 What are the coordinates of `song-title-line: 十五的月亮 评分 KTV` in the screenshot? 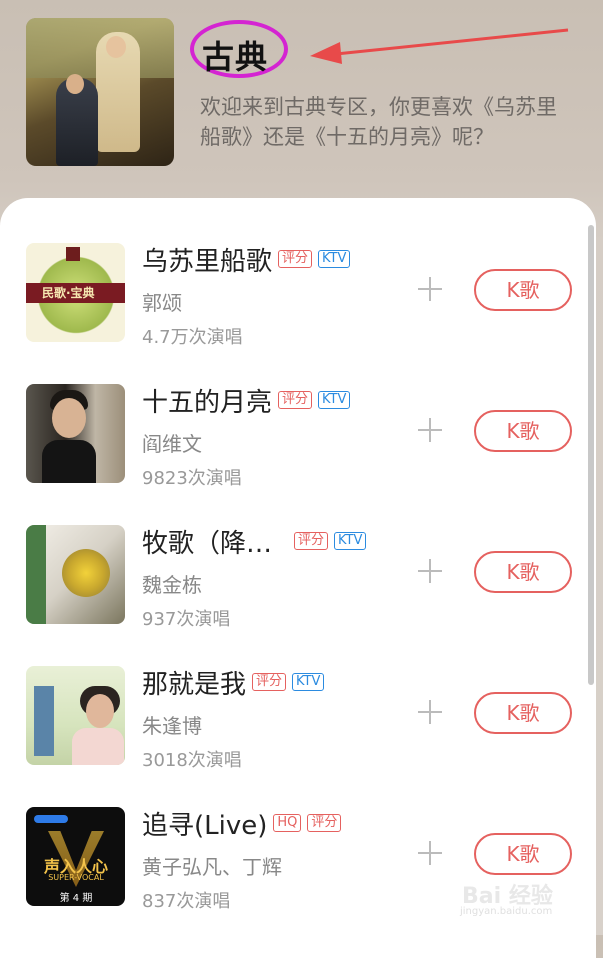 It's located at (246, 401).